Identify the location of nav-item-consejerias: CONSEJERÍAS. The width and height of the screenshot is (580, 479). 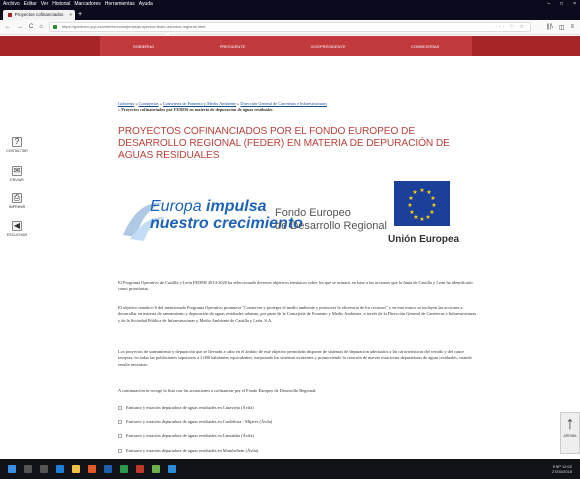
(425, 46).